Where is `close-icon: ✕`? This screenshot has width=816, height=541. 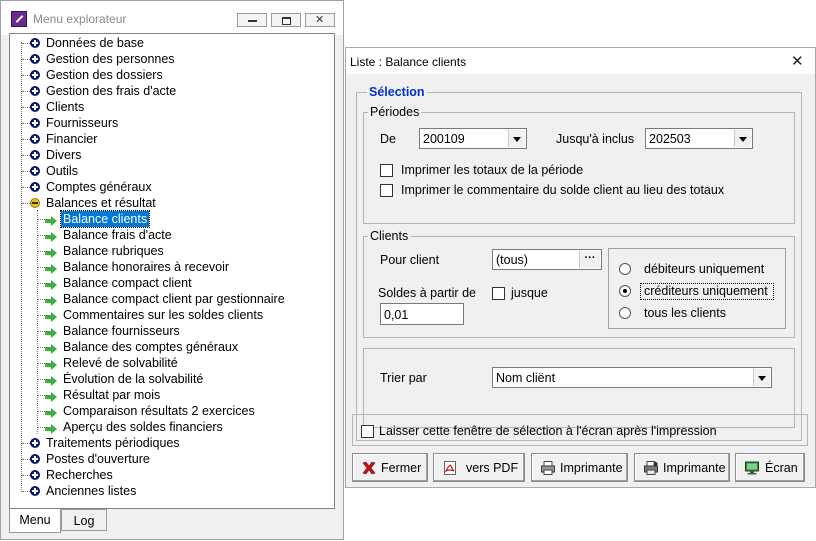 close-icon: ✕ is located at coordinates (797, 61).